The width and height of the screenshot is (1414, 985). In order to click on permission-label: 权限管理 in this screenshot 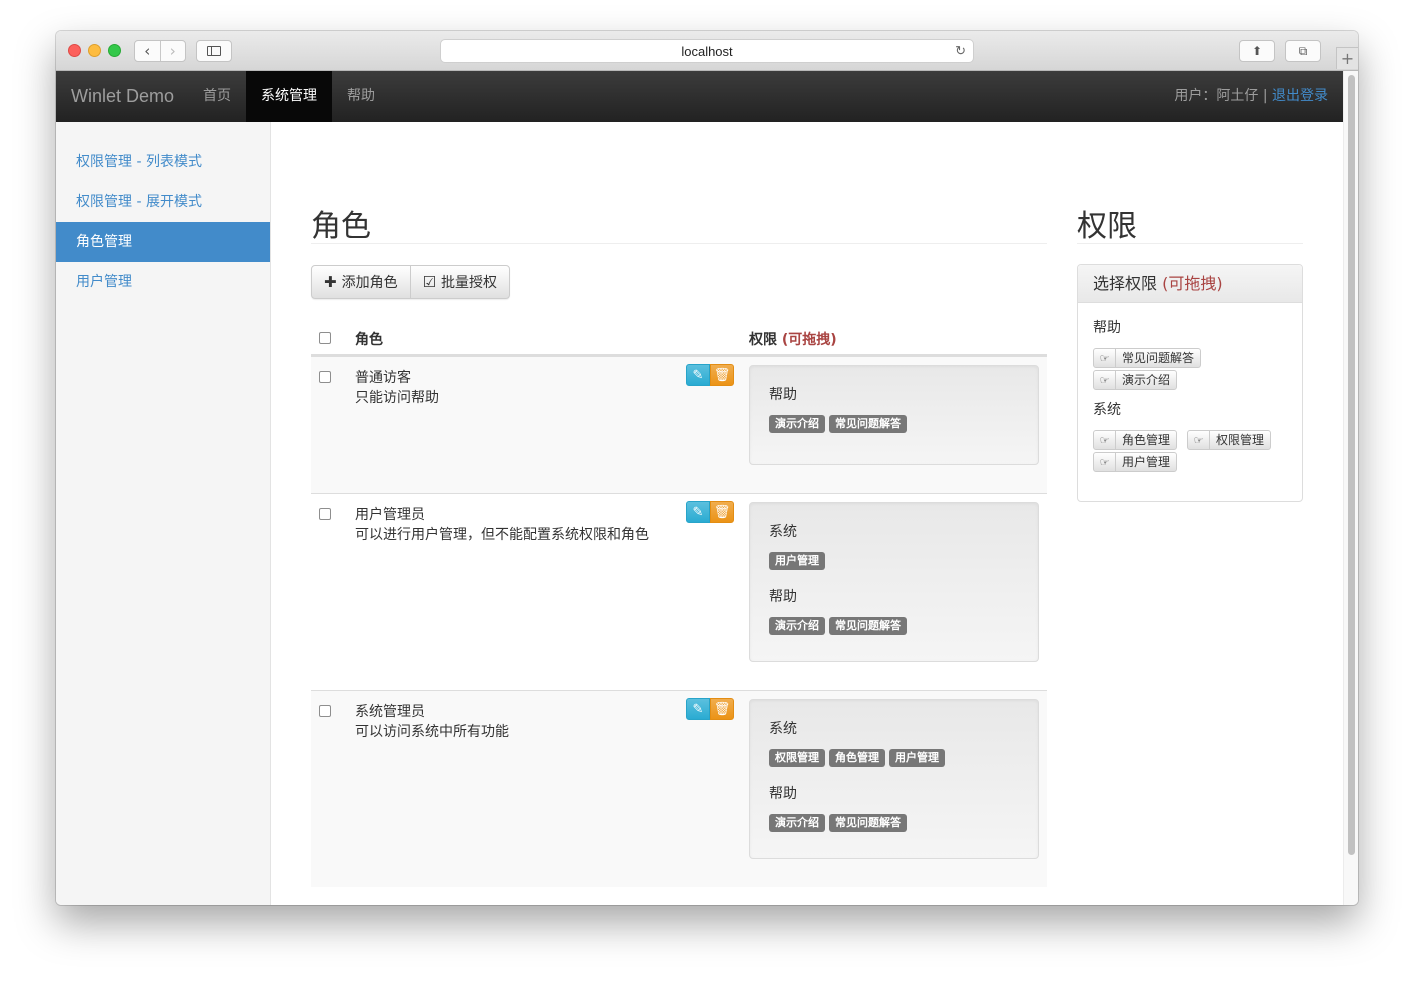, I will do `click(1240, 440)`.